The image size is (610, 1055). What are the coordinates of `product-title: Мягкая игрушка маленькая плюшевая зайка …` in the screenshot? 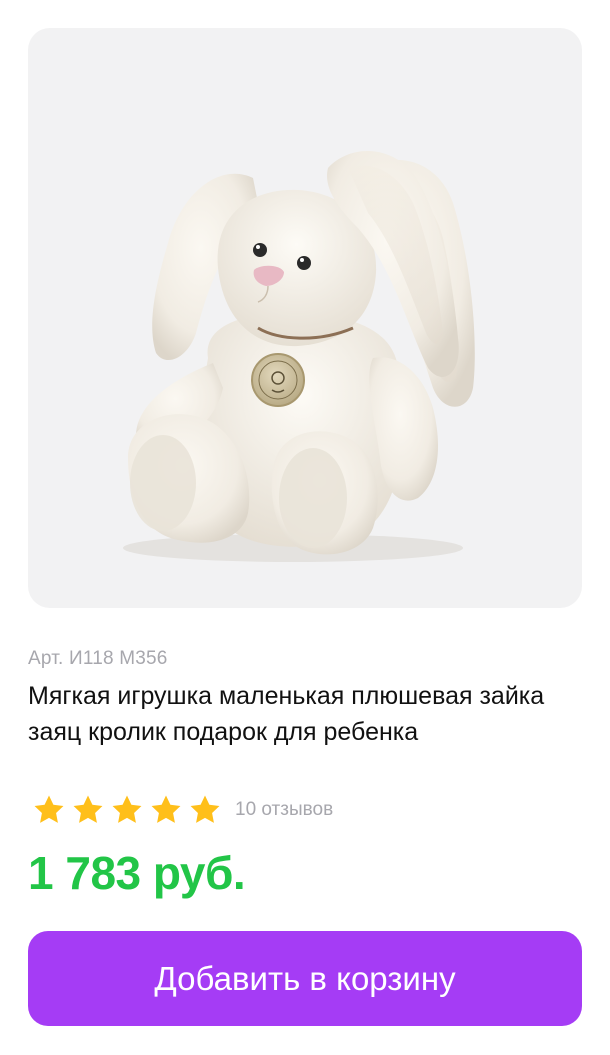 It's located at (286, 714).